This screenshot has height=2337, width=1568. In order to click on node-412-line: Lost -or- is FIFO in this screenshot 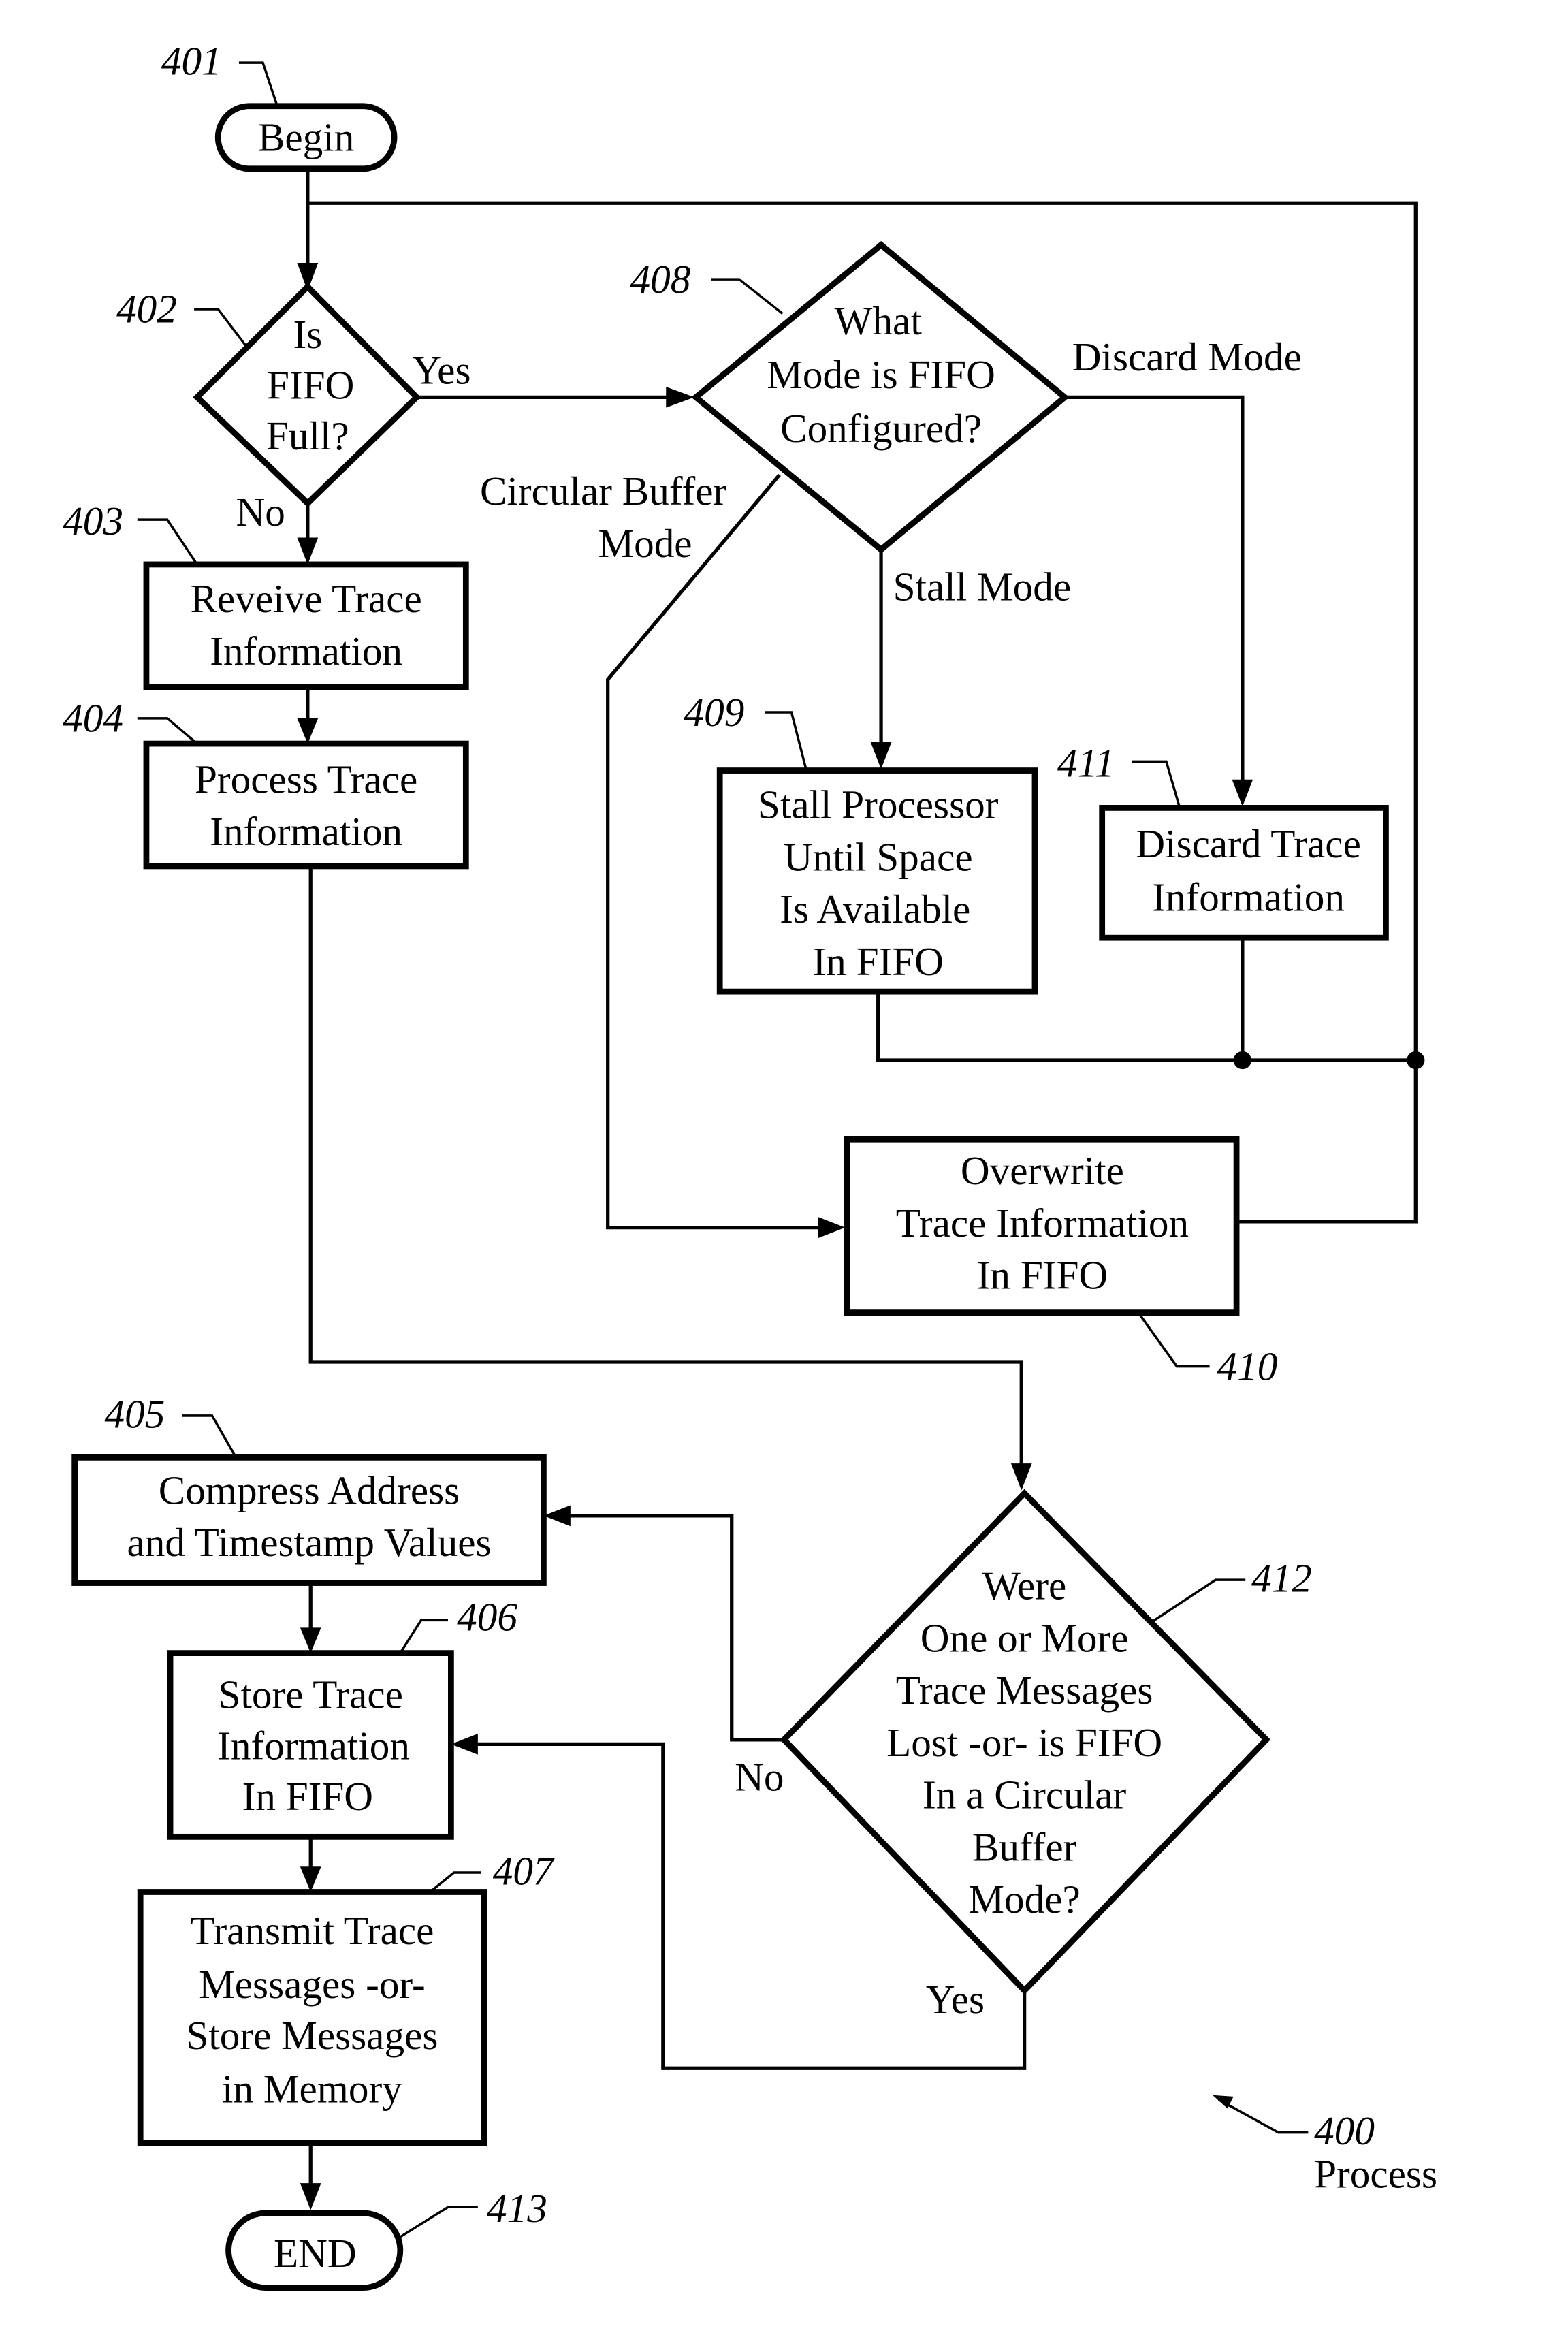, I will do `click(1024, 1743)`.